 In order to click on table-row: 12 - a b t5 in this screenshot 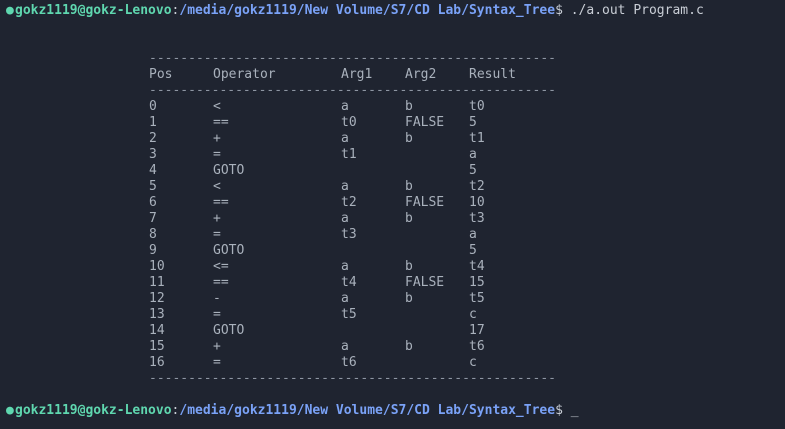, I will do `click(349, 299)`.